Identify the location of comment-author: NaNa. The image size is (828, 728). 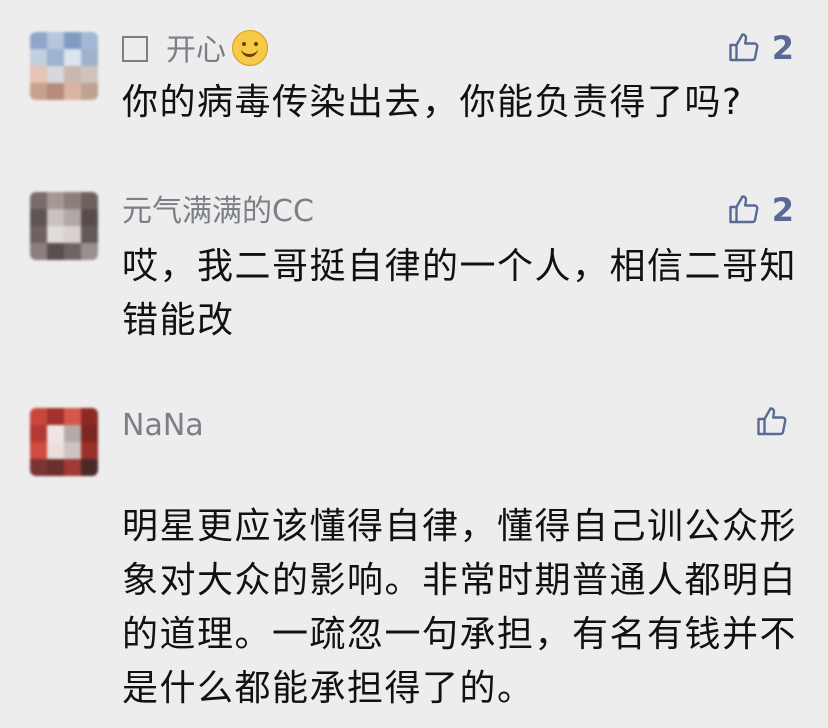
(163, 426).